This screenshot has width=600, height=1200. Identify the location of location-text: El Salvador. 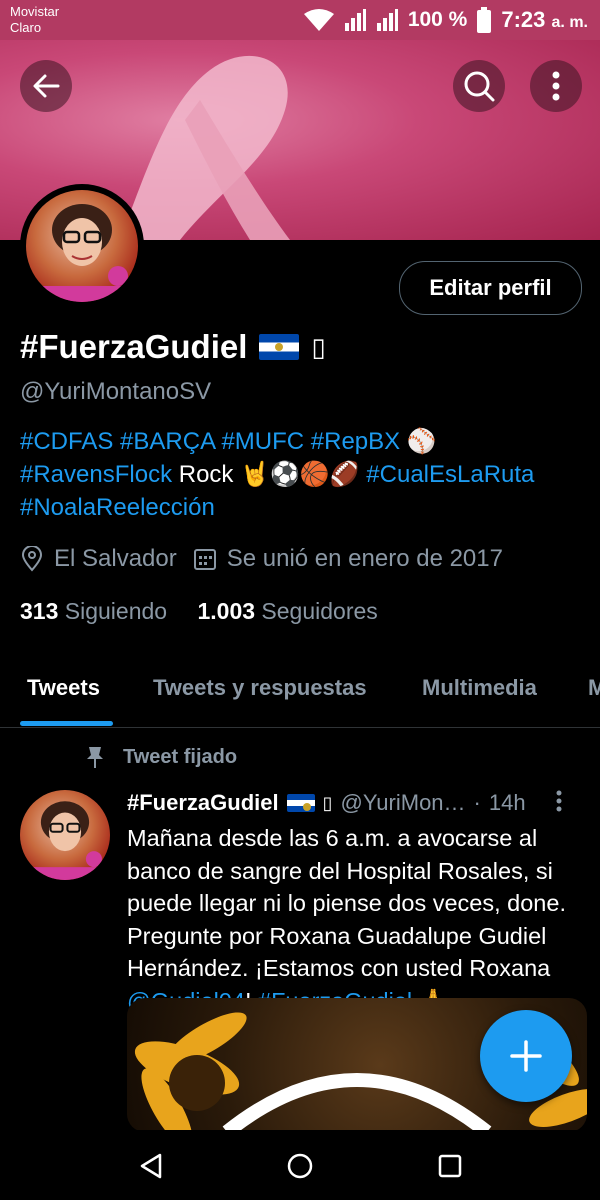
(115, 558).